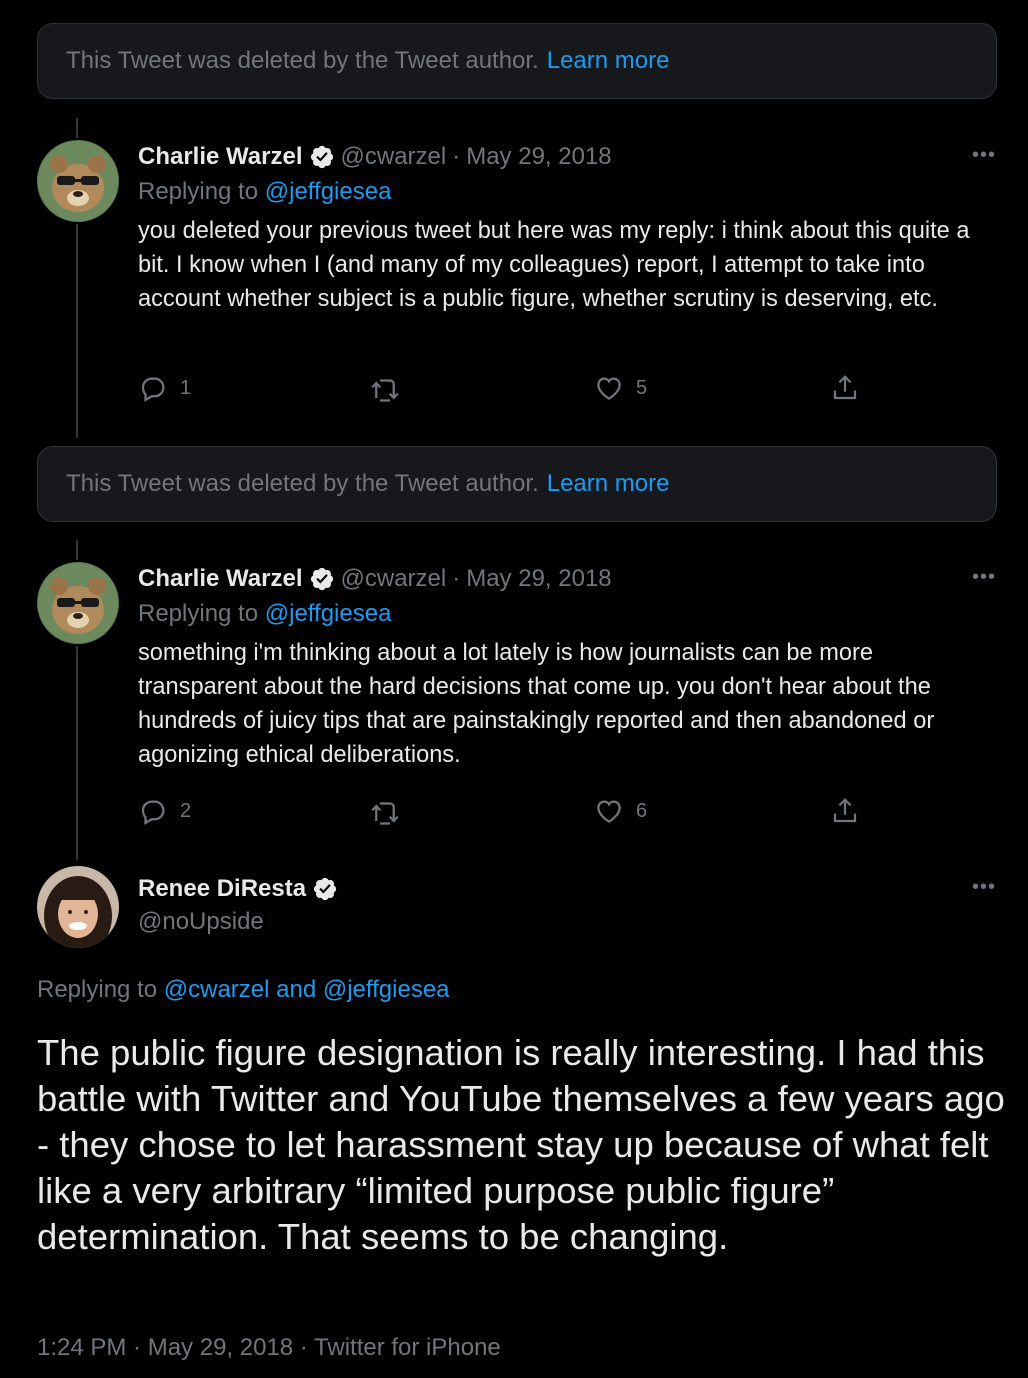 The image size is (1028, 1378). I want to click on profile-photo-icon, so click(78, 907).